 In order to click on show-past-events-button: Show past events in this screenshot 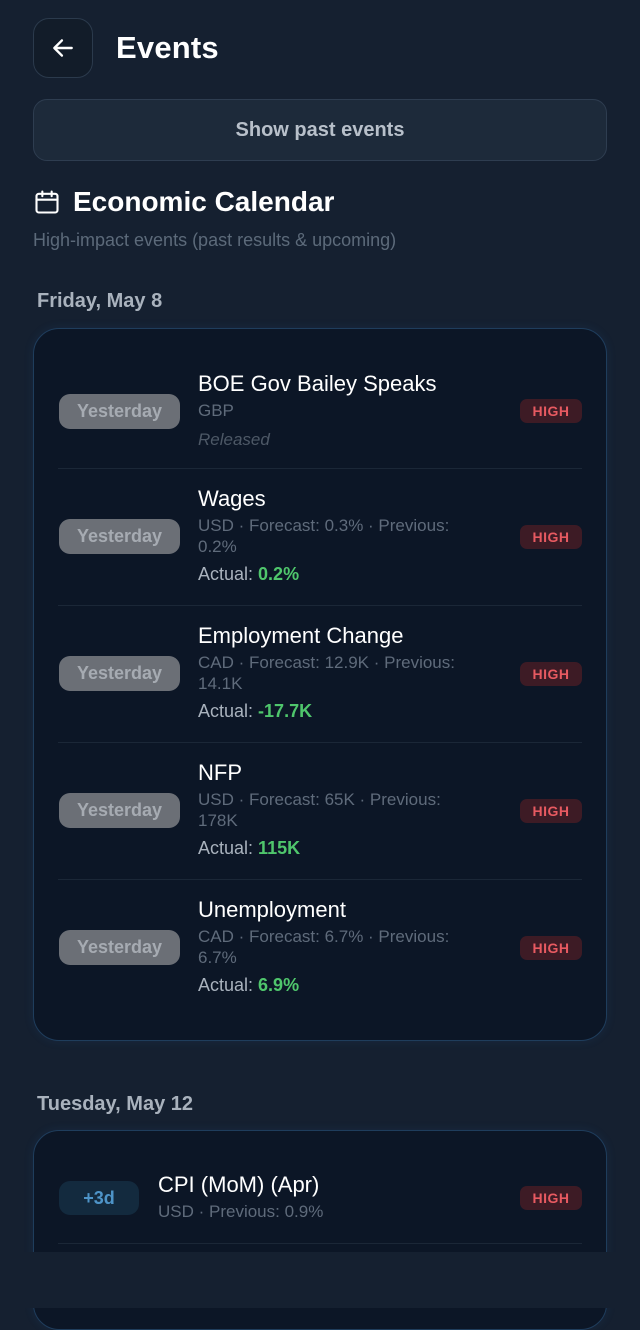, I will do `click(320, 130)`.